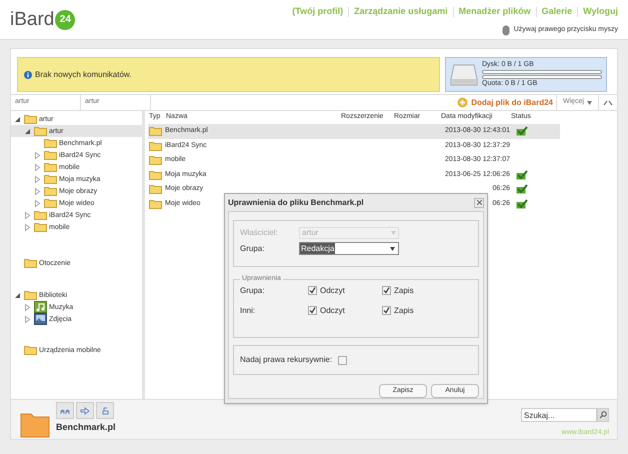 The width and height of the screenshot is (628, 454). Describe the element at coordinates (296, 202) in the screenshot. I see `dialog-title: Uprawnienia do pliku Benchmark.pl` at that location.